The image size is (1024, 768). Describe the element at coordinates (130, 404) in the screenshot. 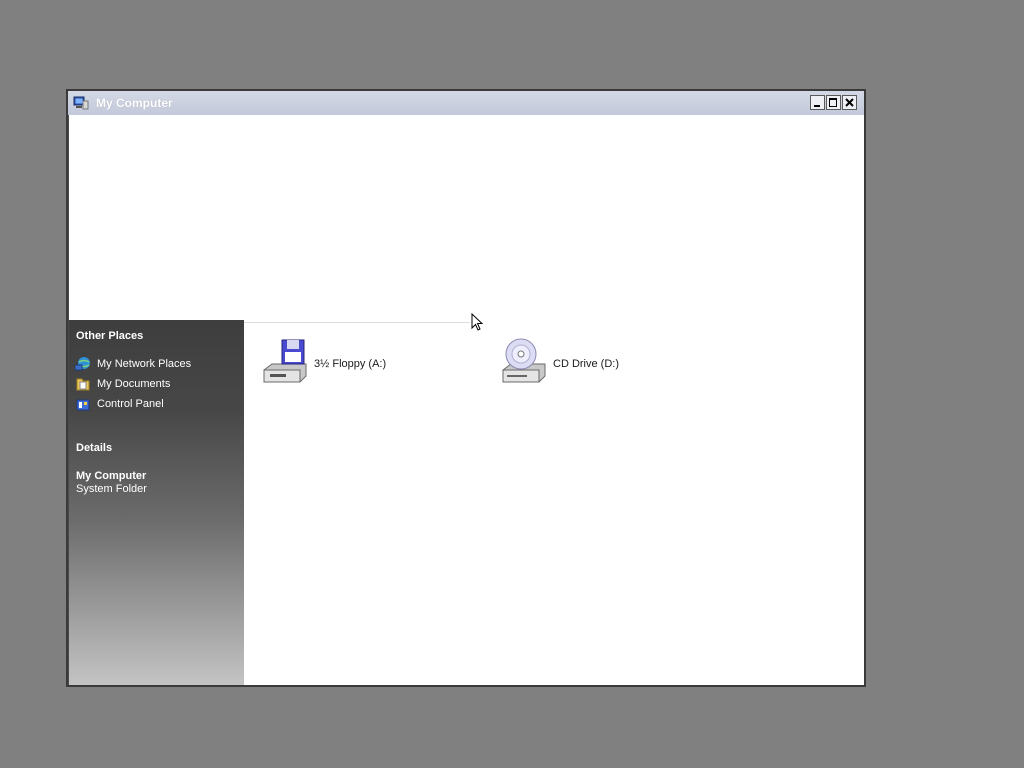

I see `sidebar-item-label: Control Panel` at that location.